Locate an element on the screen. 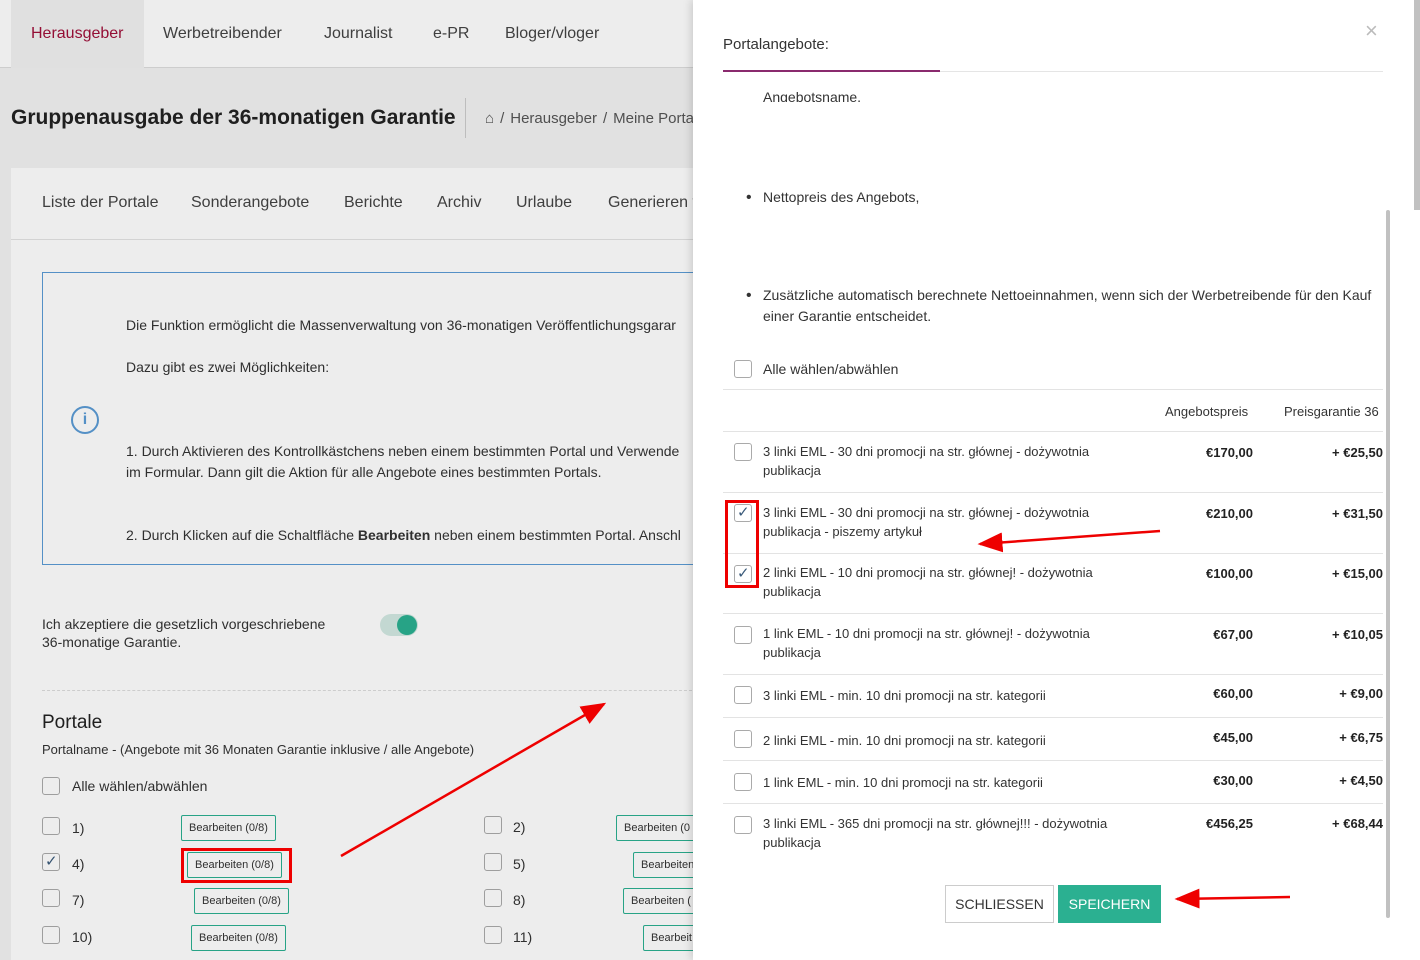 The width and height of the screenshot is (1420, 960). offers-select-all-checkbox is located at coordinates (743, 369).